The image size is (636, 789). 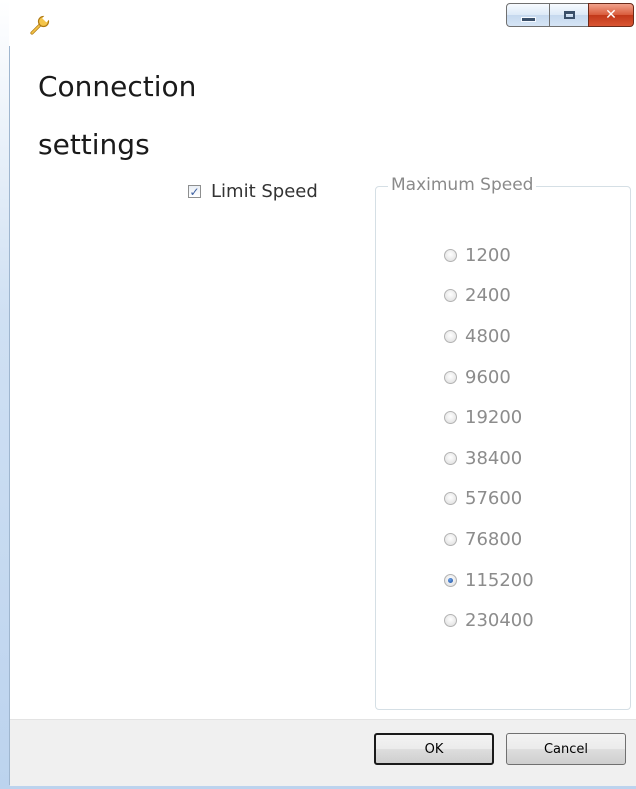 I want to click on speed-option-76800: 76800, so click(x=489, y=539).